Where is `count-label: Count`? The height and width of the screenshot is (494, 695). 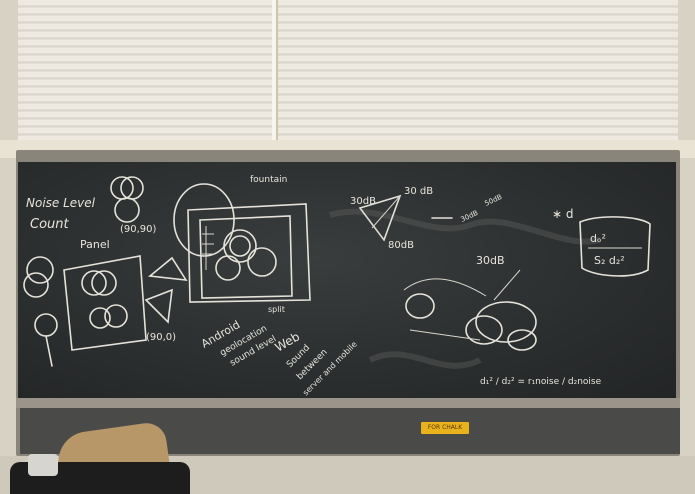
count-label: Count is located at coordinates (50, 224).